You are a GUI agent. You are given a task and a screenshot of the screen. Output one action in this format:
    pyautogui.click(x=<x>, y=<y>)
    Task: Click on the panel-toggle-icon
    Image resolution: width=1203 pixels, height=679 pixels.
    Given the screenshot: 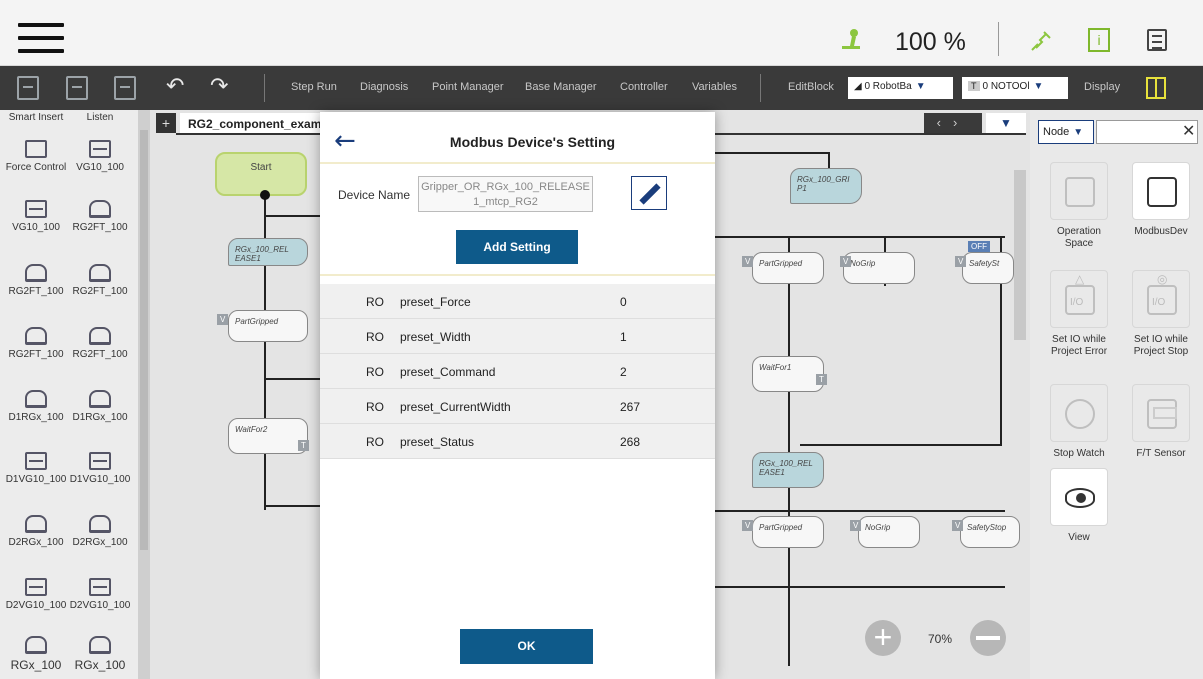 What is the action you would take?
    pyautogui.click(x=1156, y=88)
    